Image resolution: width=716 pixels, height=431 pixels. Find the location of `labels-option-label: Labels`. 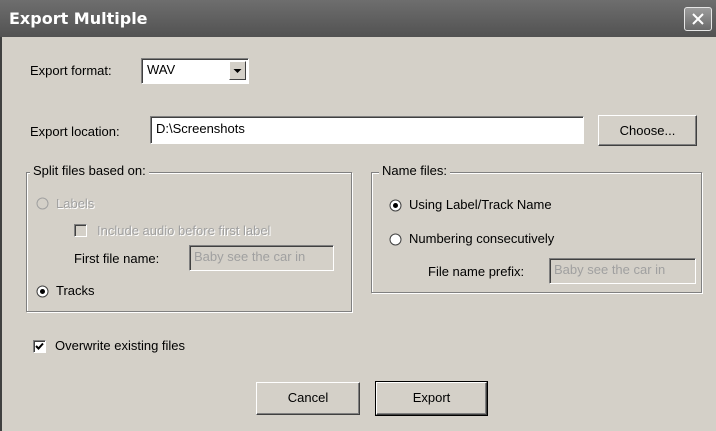

labels-option-label: Labels is located at coordinates (75, 203).